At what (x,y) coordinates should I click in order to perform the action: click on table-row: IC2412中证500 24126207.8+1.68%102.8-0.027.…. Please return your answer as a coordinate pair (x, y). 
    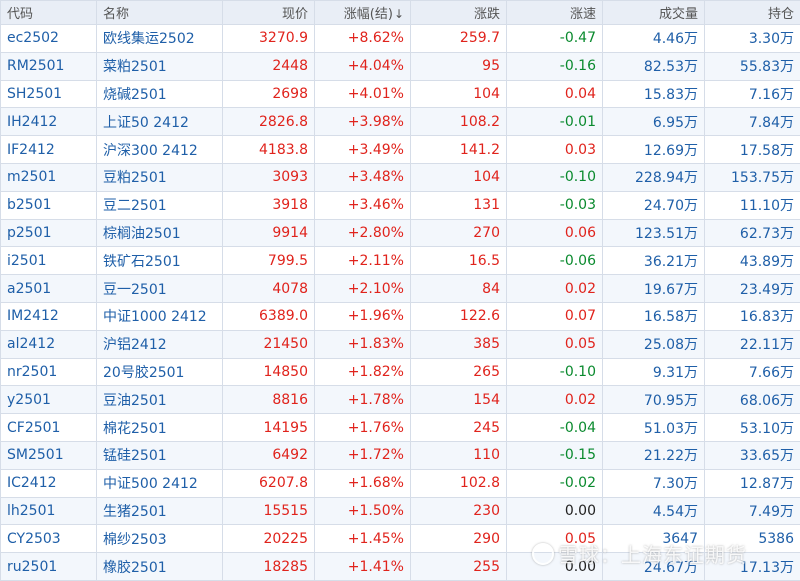
    Looking at the image, I should click on (400, 483).